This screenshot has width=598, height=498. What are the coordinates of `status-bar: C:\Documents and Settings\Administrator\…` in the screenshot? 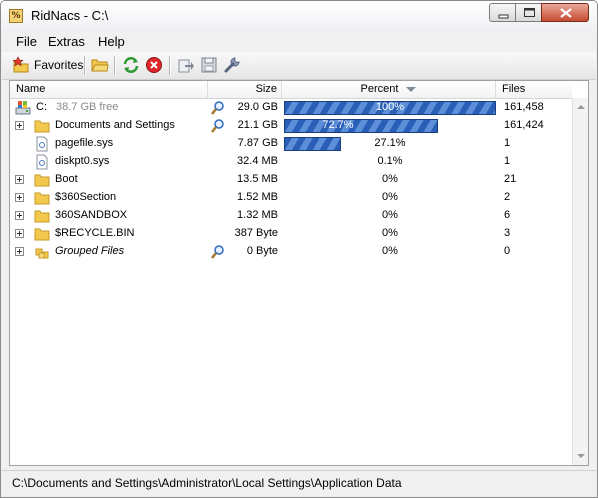 It's located at (299, 483).